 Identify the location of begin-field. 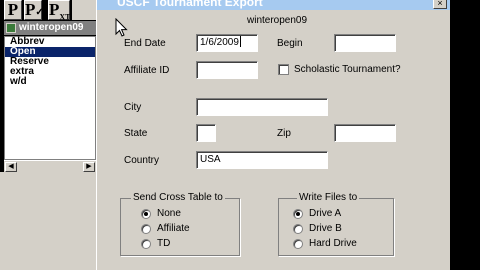
(365, 43).